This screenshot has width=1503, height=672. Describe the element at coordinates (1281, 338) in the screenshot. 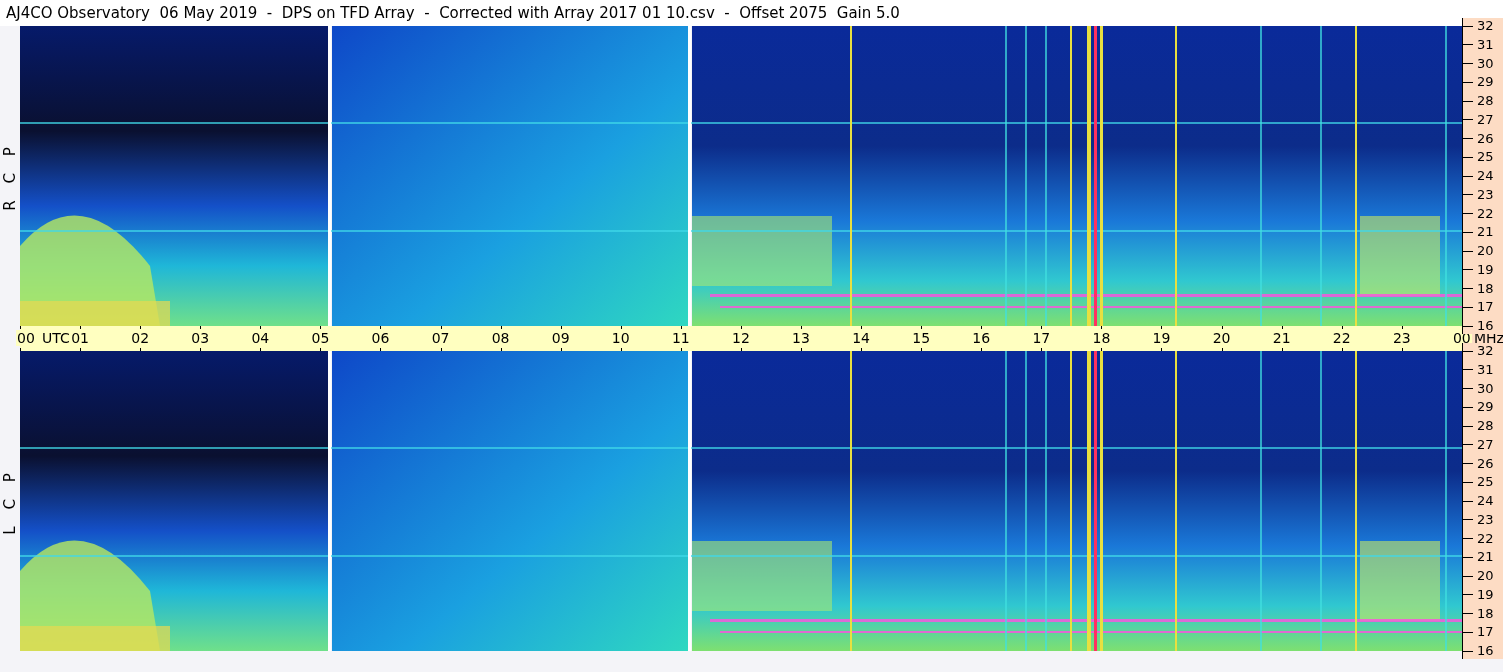

I see `hour-label: 21` at that location.